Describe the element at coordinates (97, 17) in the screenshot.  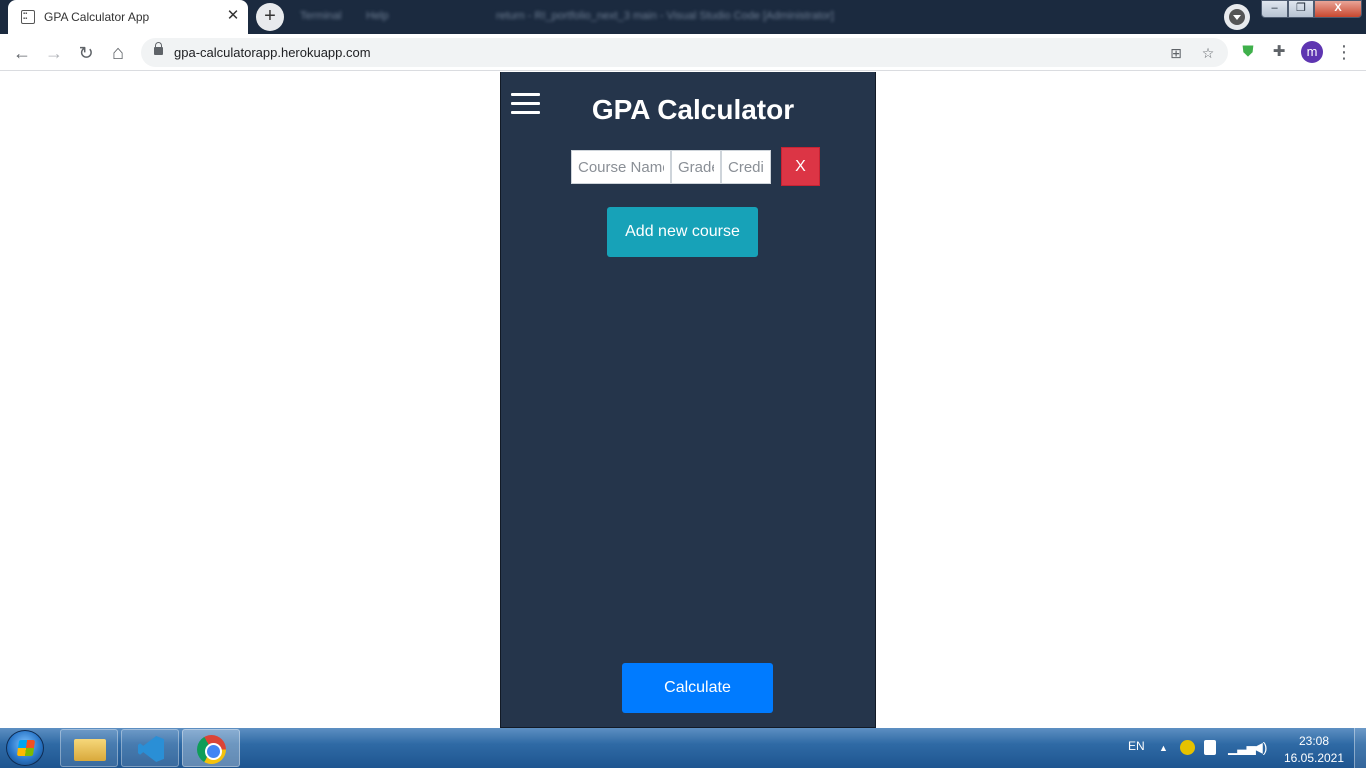
I see `tab-title: GPA Calculator App` at that location.